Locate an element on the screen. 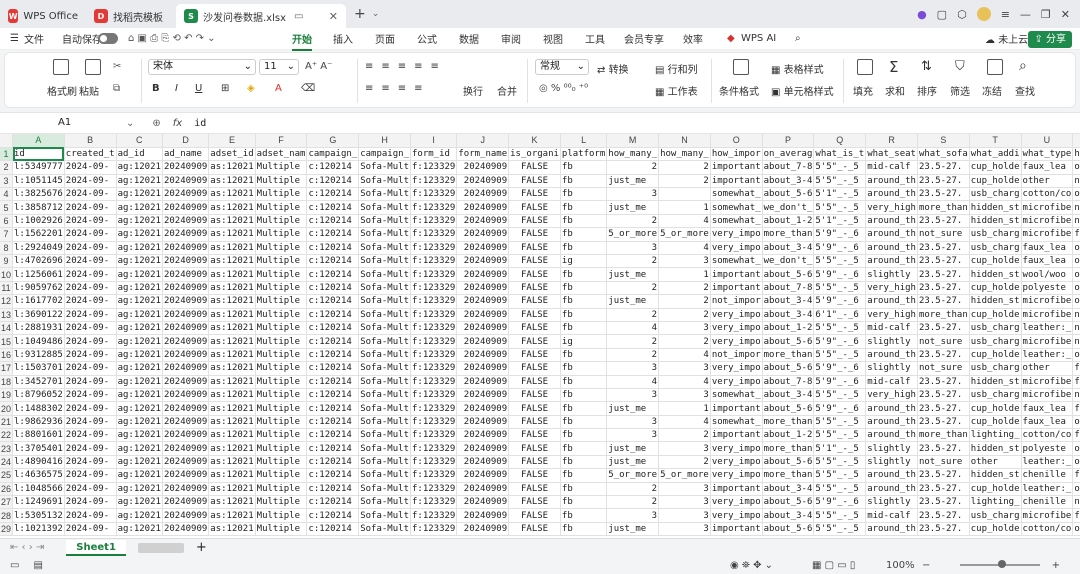  cloud-status: ☁ 未上云 is located at coordinates (1006, 38).